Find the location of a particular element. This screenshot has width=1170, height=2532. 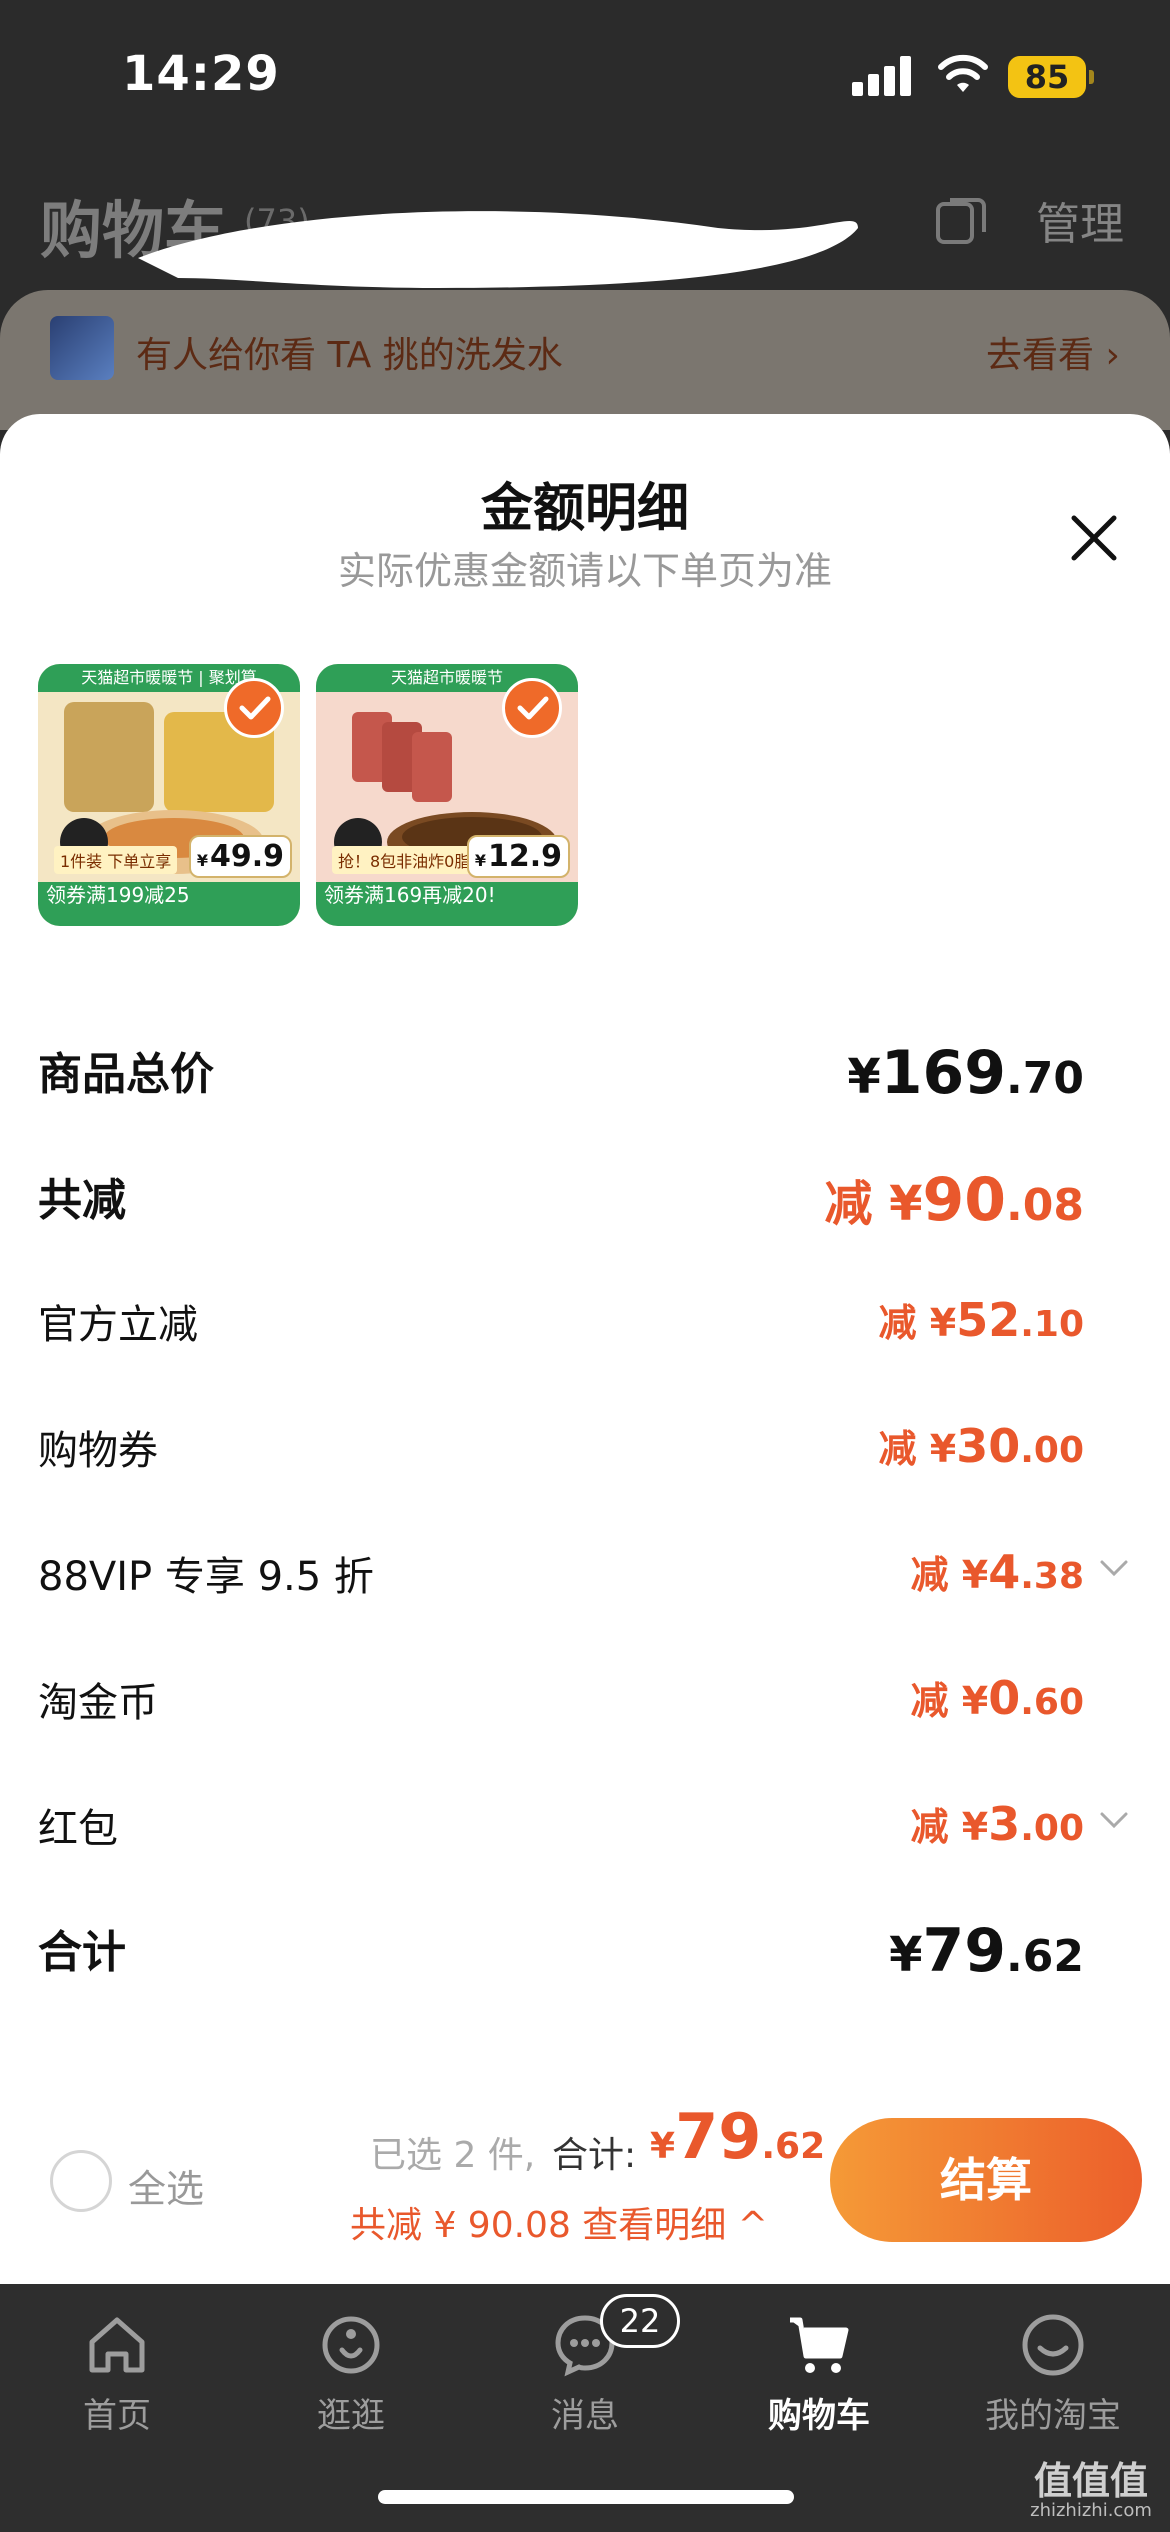

row-label: 商品总价 is located at coordinates (126, 1074).